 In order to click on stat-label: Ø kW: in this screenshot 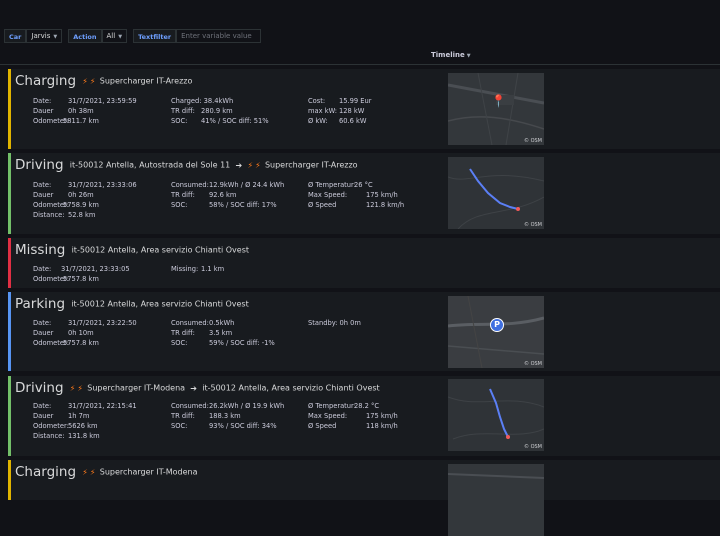, I will do `click(318, 121)`.